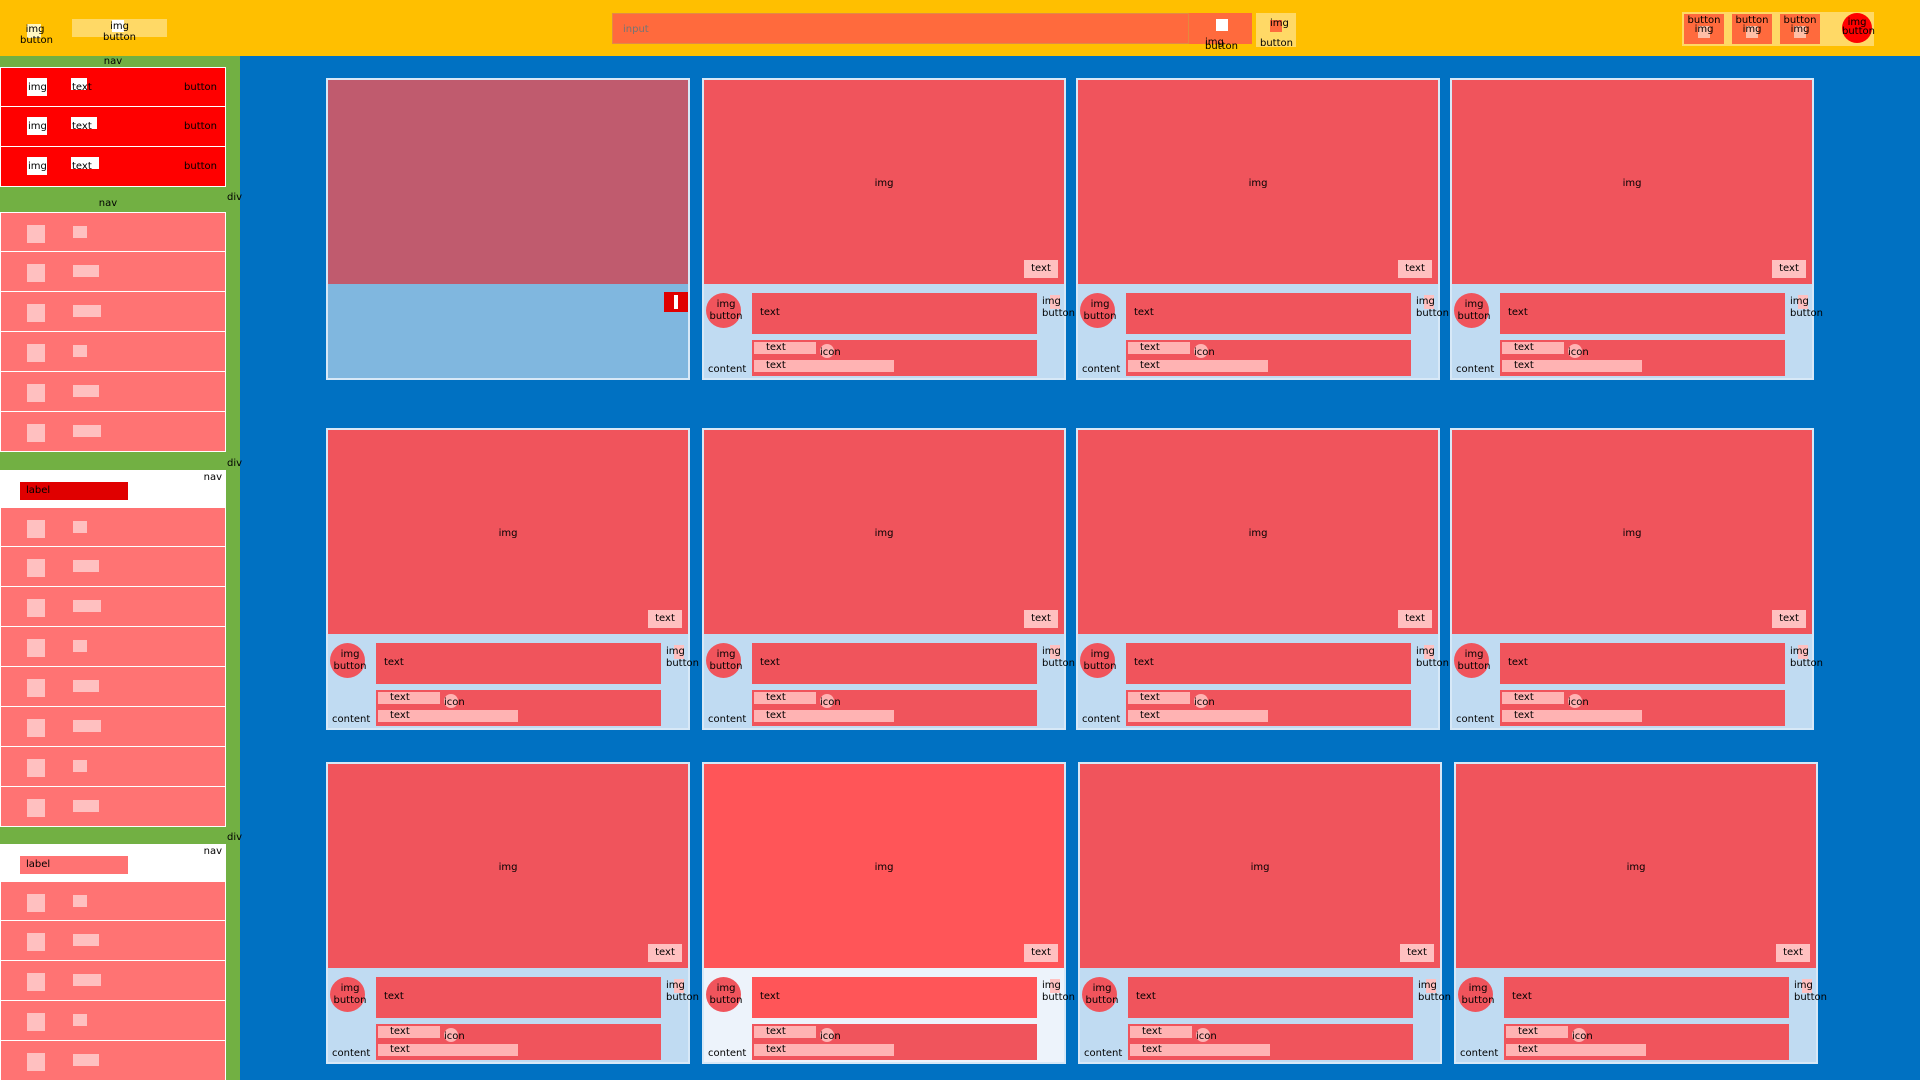 The height and width of the screenshot is (1080, 1920). What do you see at coordinates (1276, 31) in the screenshot?
I see `voice-search-button: img button` at bounding box center [1276, 31].